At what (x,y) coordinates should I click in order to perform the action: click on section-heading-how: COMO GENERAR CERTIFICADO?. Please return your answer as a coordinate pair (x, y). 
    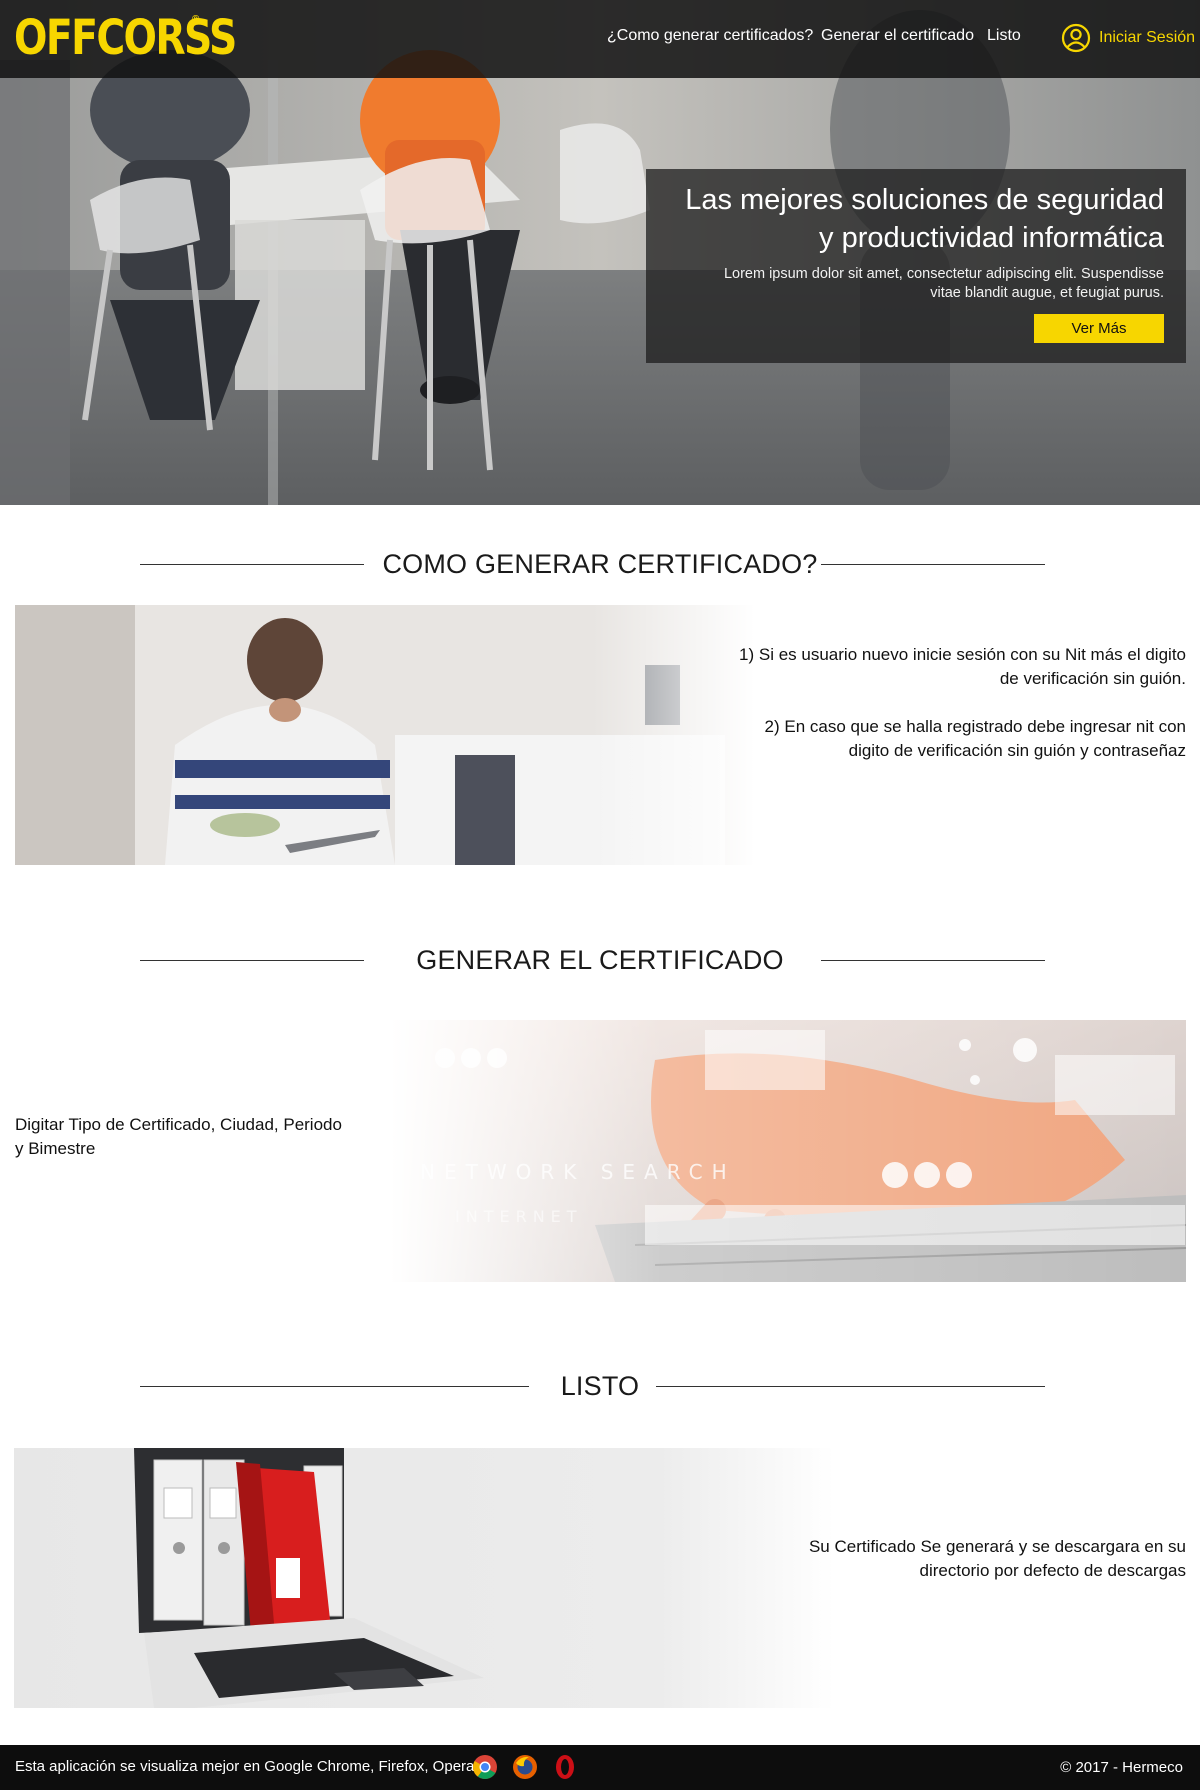
    Looking at the image, I should click on (600, 564).